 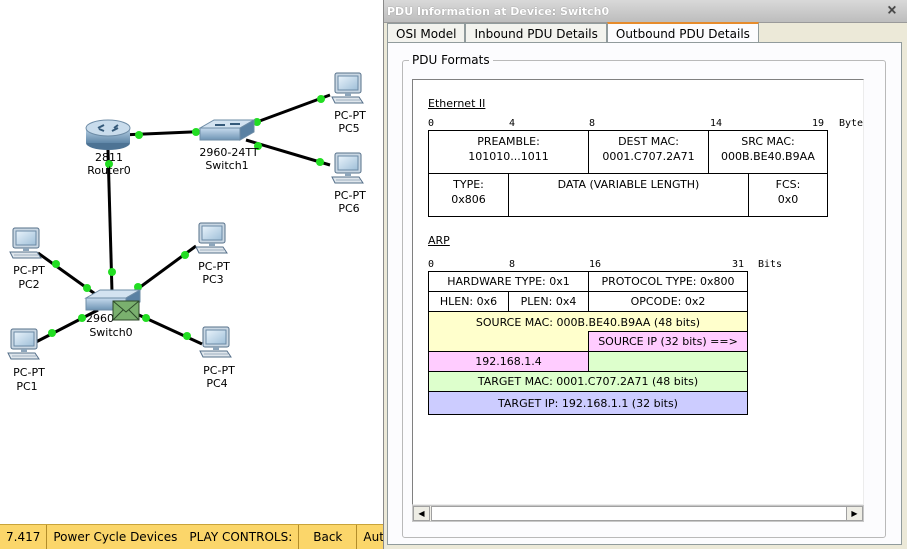 What do you see at coordinates (109, 157) in the screenshot?
I see `router0-model-label: 2811` at bounding box center [109, 157].